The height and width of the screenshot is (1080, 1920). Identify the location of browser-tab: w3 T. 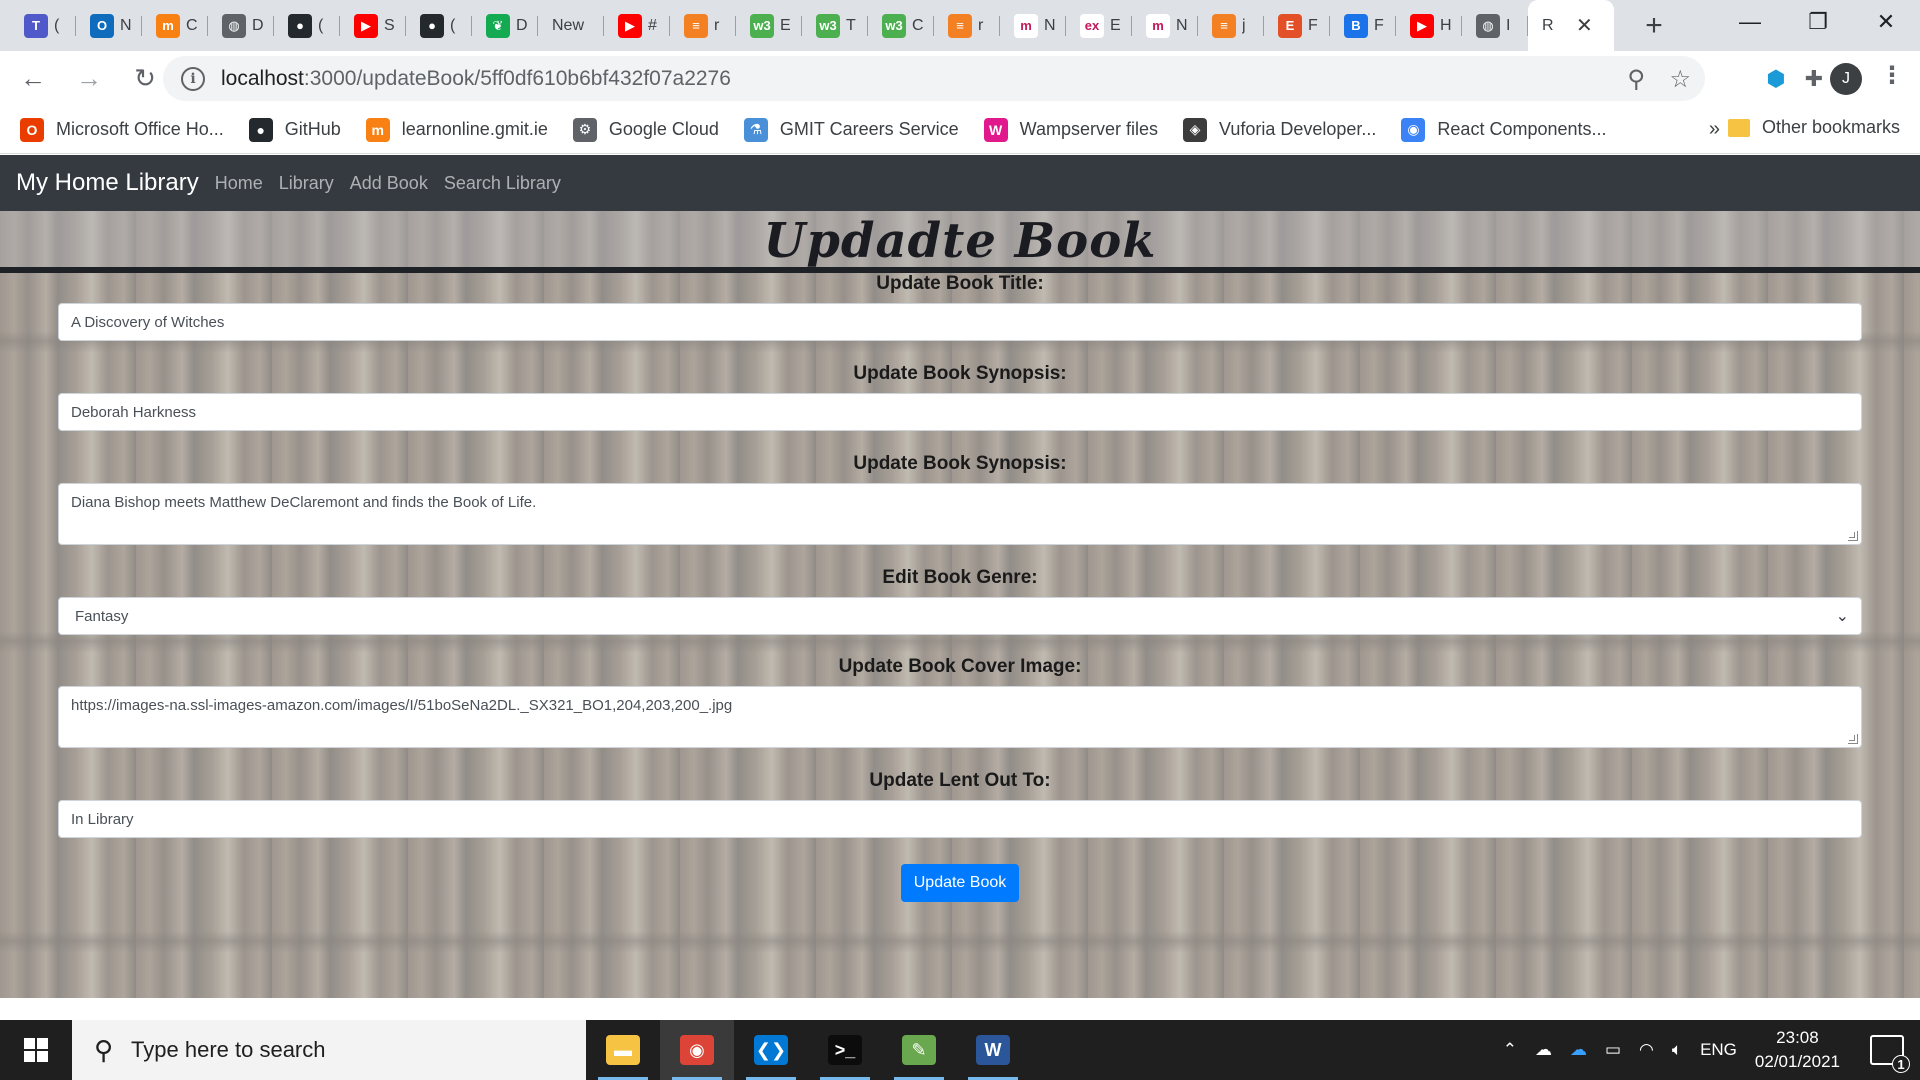
(835, 25).